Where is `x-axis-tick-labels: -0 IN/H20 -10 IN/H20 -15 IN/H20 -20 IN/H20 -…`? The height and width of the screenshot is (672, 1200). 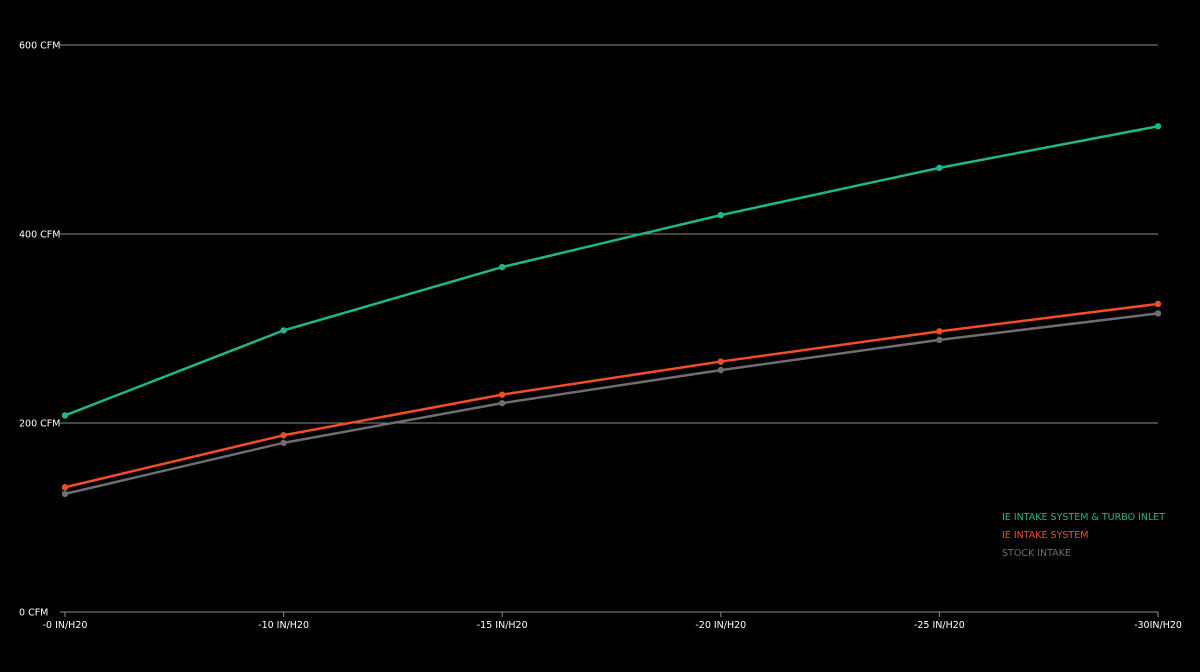
x-axis-tick-labels: -0 IN/H20 -10 IN/H20 -15 IN/H20 -20 IN/H20 -… is located at coordinates (612, 621).